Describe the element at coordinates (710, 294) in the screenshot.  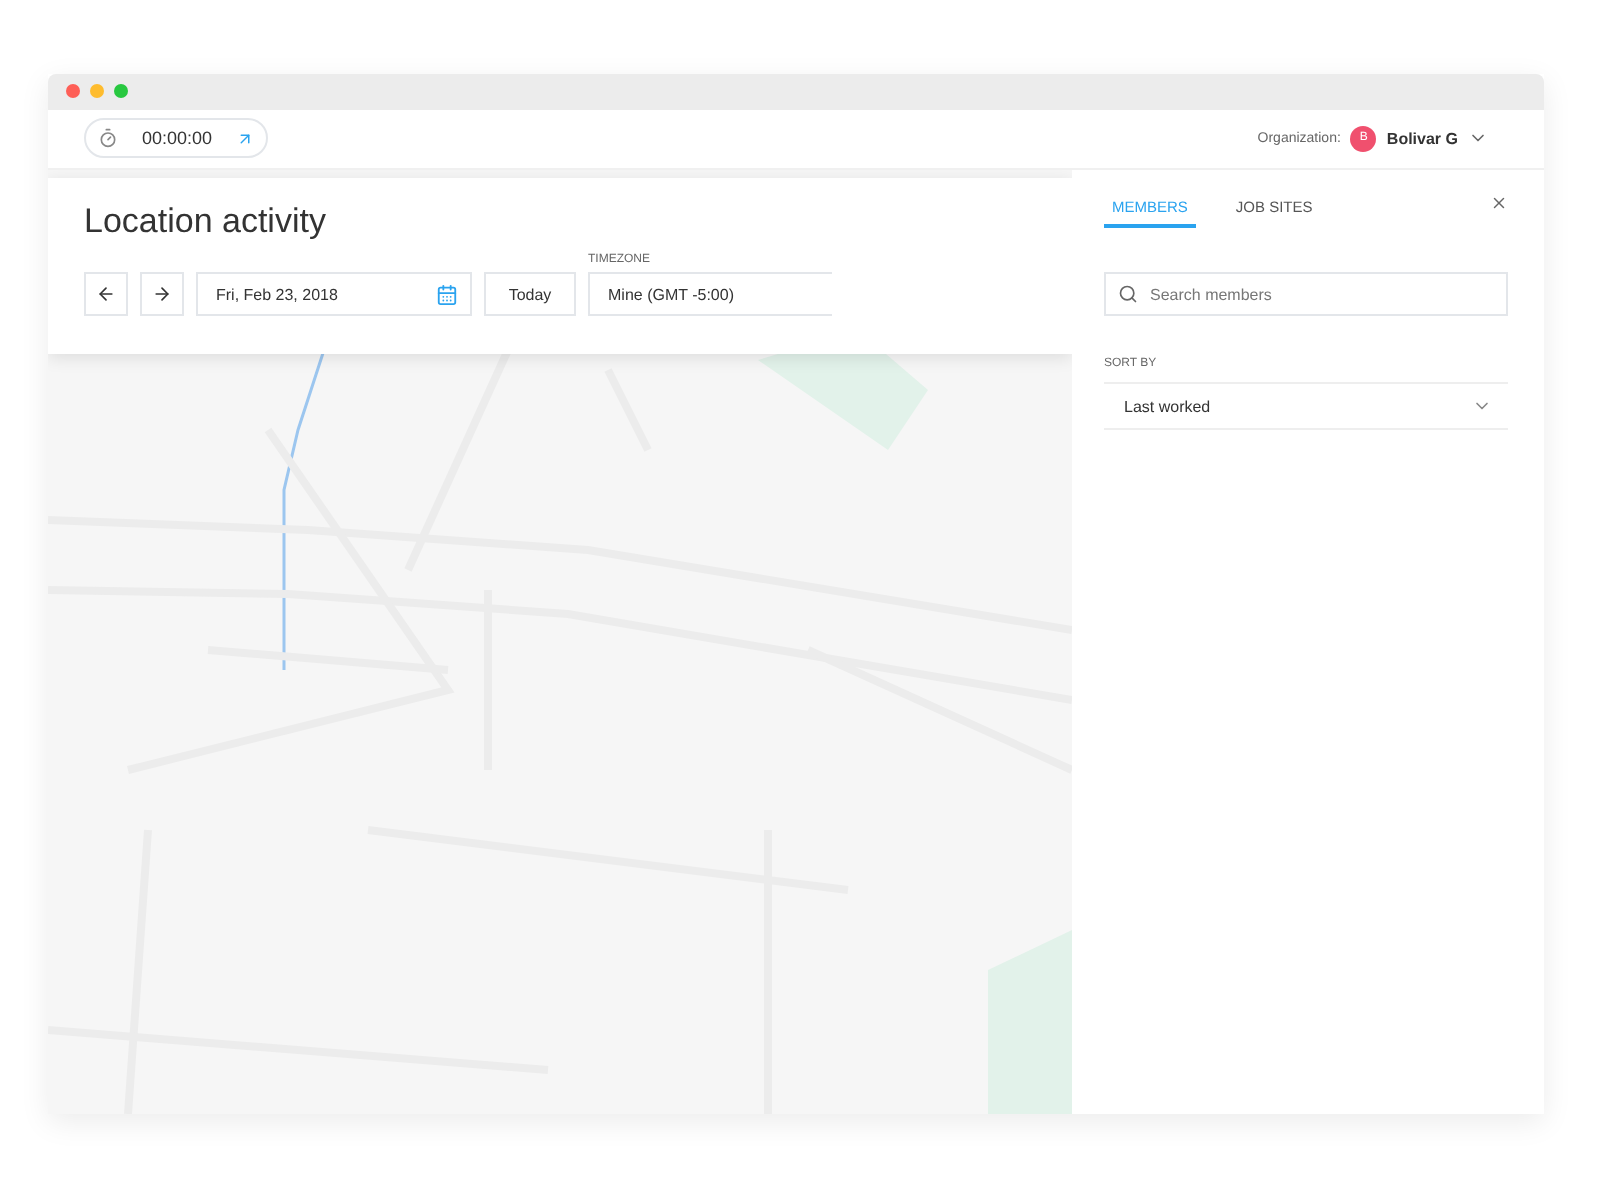
I see `timezone-select: Mine (GMT -5:00)` at that location.